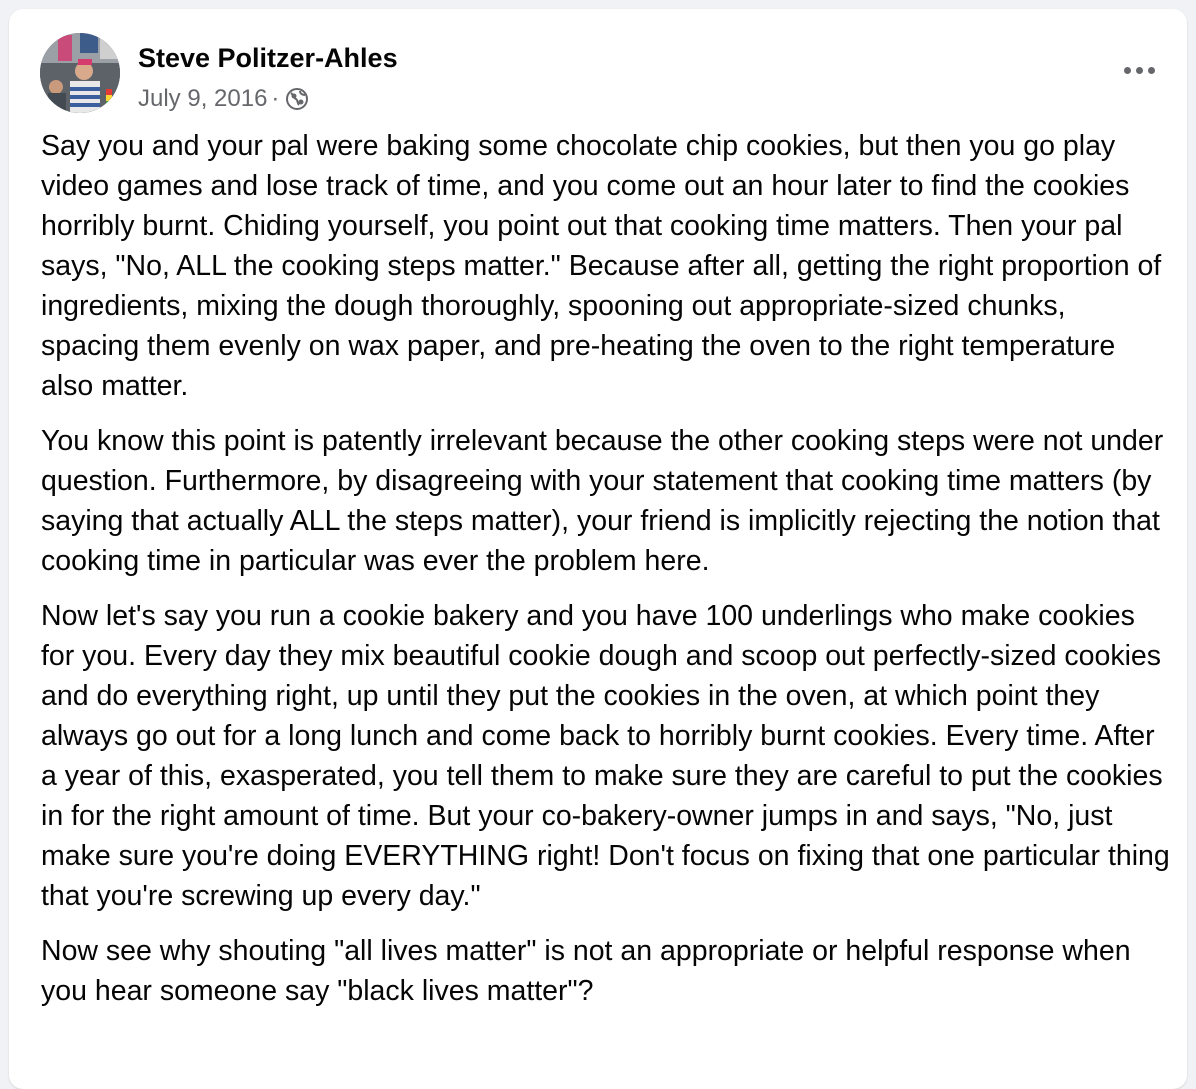 The width and height of the screenshot is (1196, 1089). What do you see at coordinates (202, 99) in the screenshot?
I see `post-date: July 9, 2016` at bounding box center [202, 99].